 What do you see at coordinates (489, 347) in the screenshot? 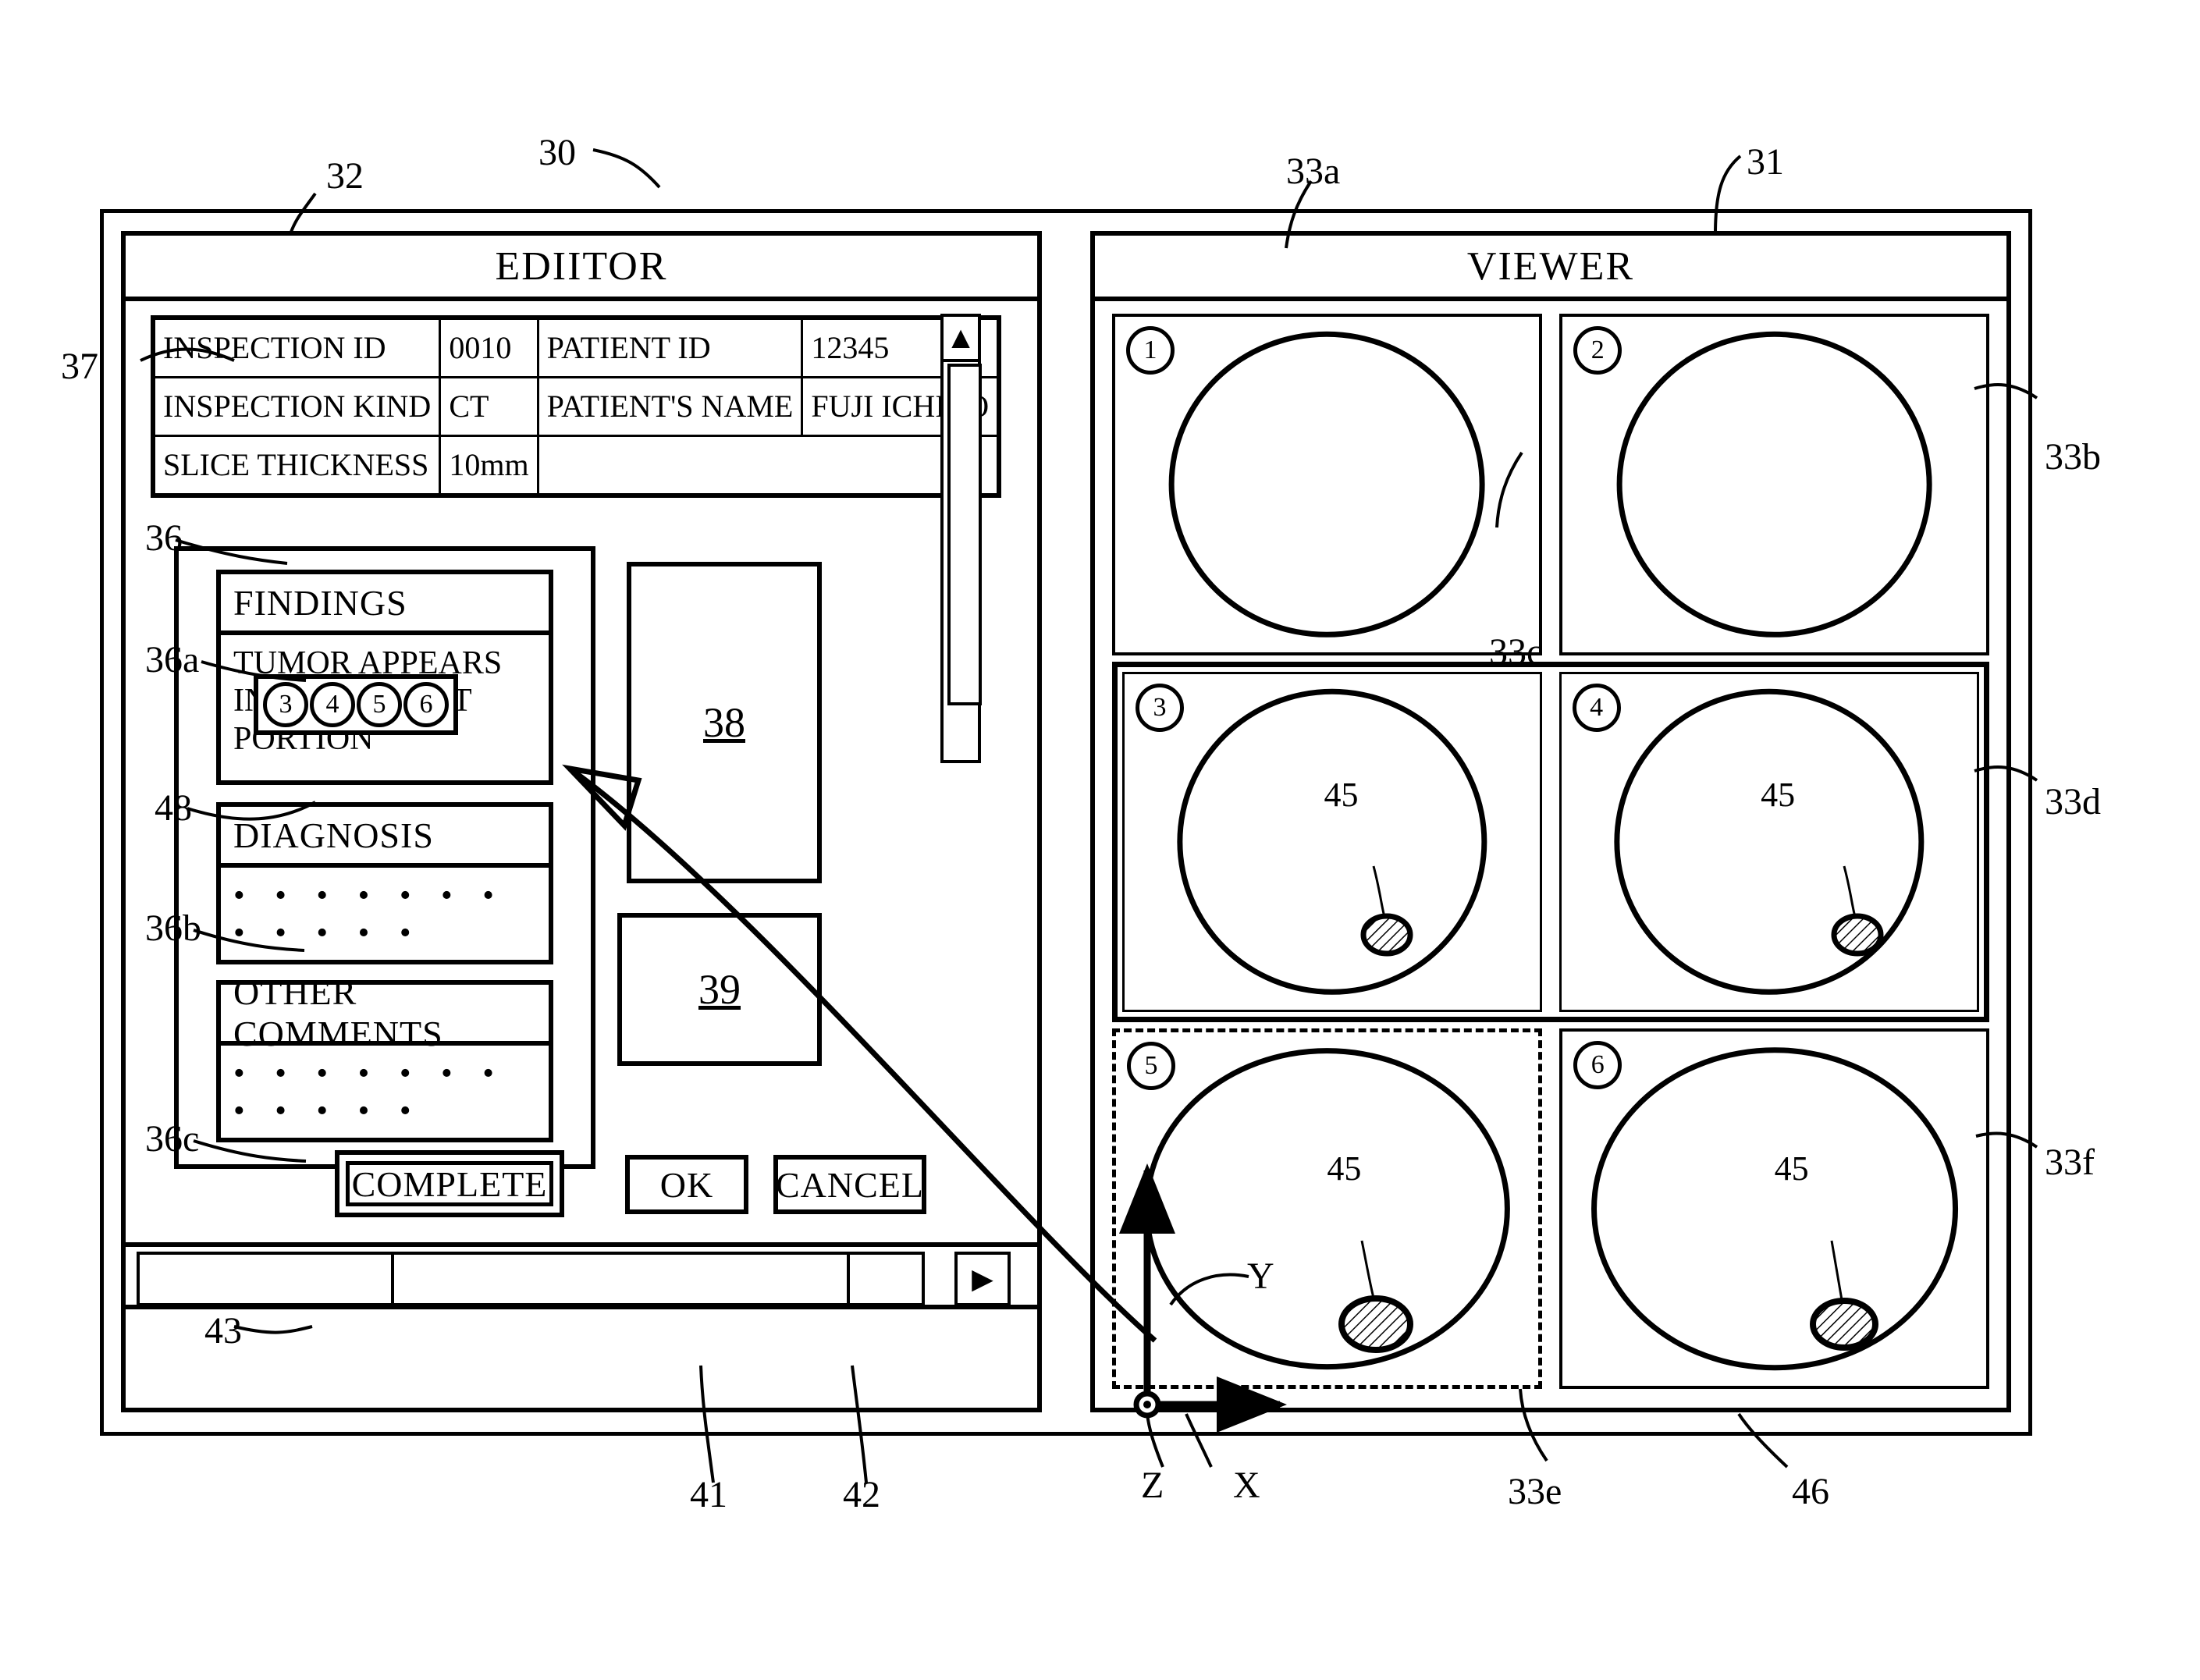
I see `cell-inspection-id-value: 0010` at bounding box center [489, 347].